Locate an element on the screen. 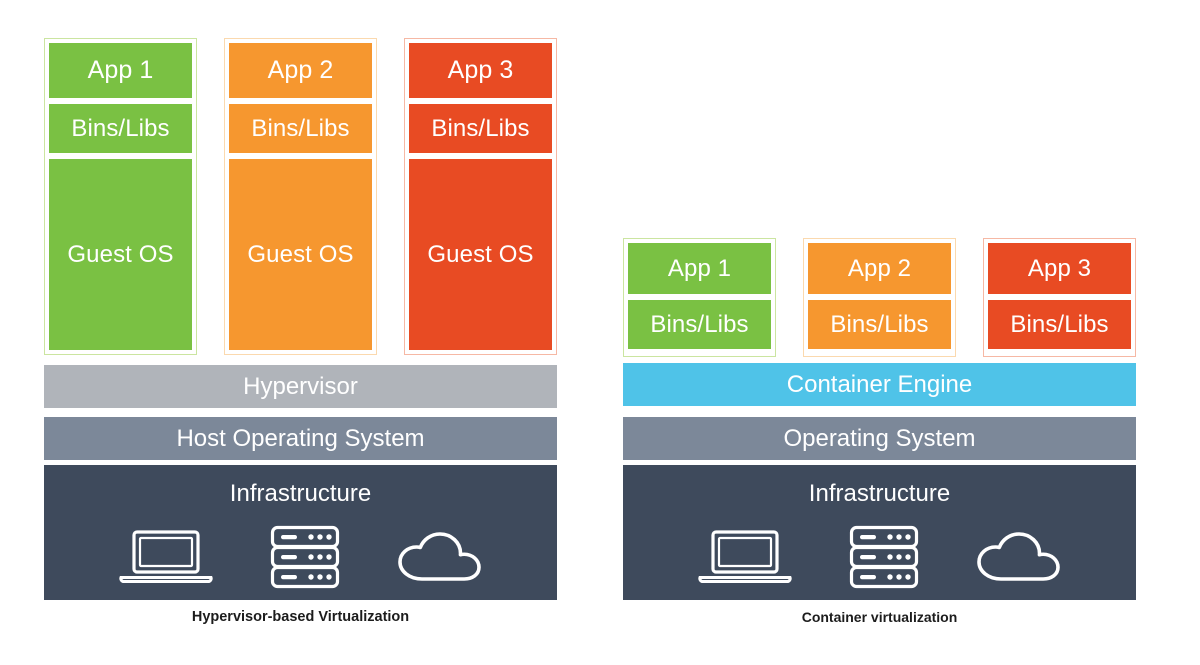 Image resolution: width=1200 pixels, height=665 pixels. container-app-label: App 2 is located at coordinates (879, 268).